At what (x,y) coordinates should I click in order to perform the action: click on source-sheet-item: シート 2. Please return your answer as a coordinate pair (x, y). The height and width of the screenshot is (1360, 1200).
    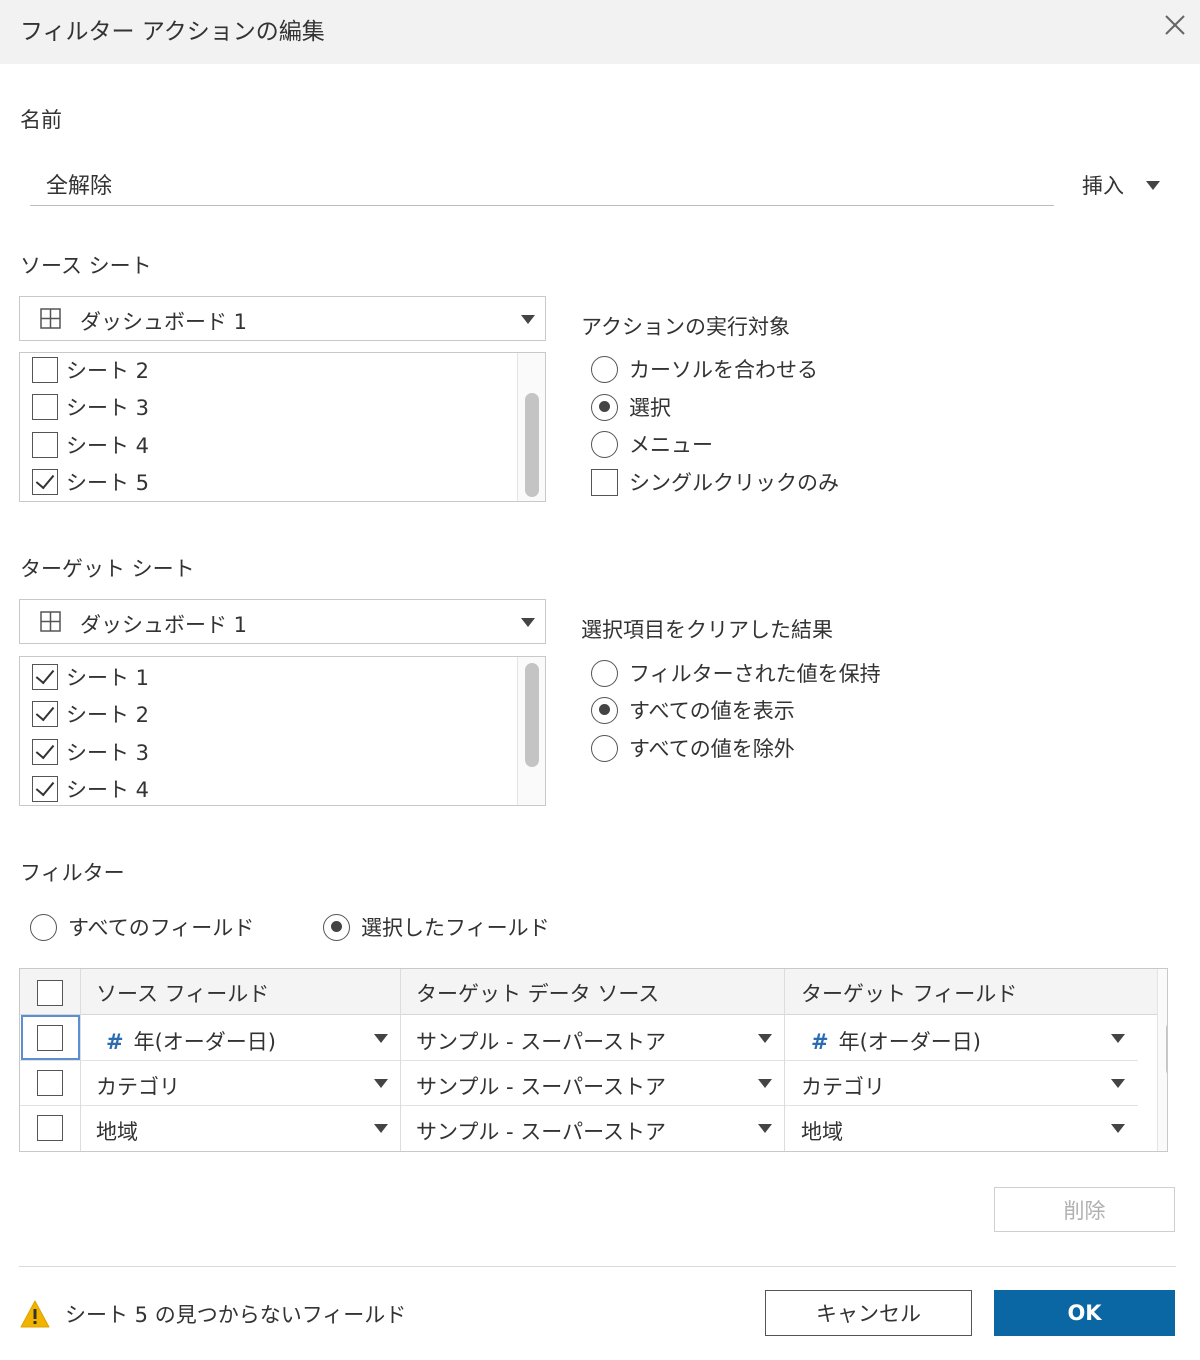
    Looking at the image, I should click on (90, 370).